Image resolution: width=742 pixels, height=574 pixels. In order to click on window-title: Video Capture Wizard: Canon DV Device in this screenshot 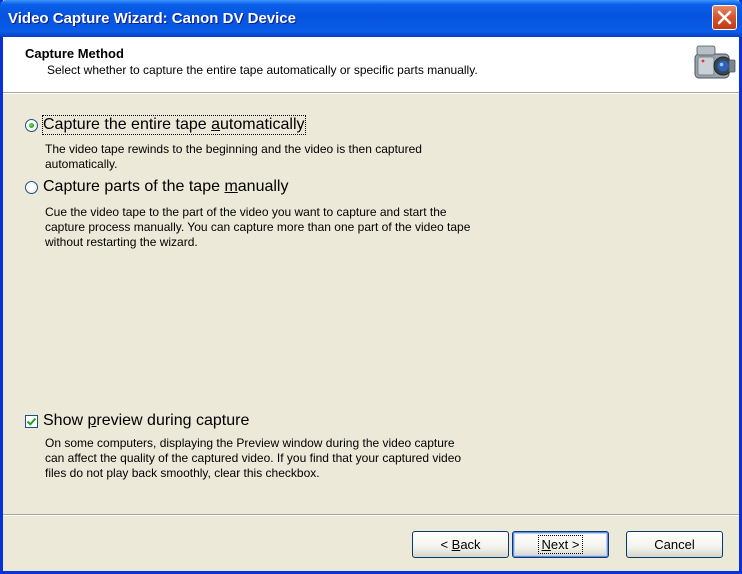, I will do `click(152, 18)`.